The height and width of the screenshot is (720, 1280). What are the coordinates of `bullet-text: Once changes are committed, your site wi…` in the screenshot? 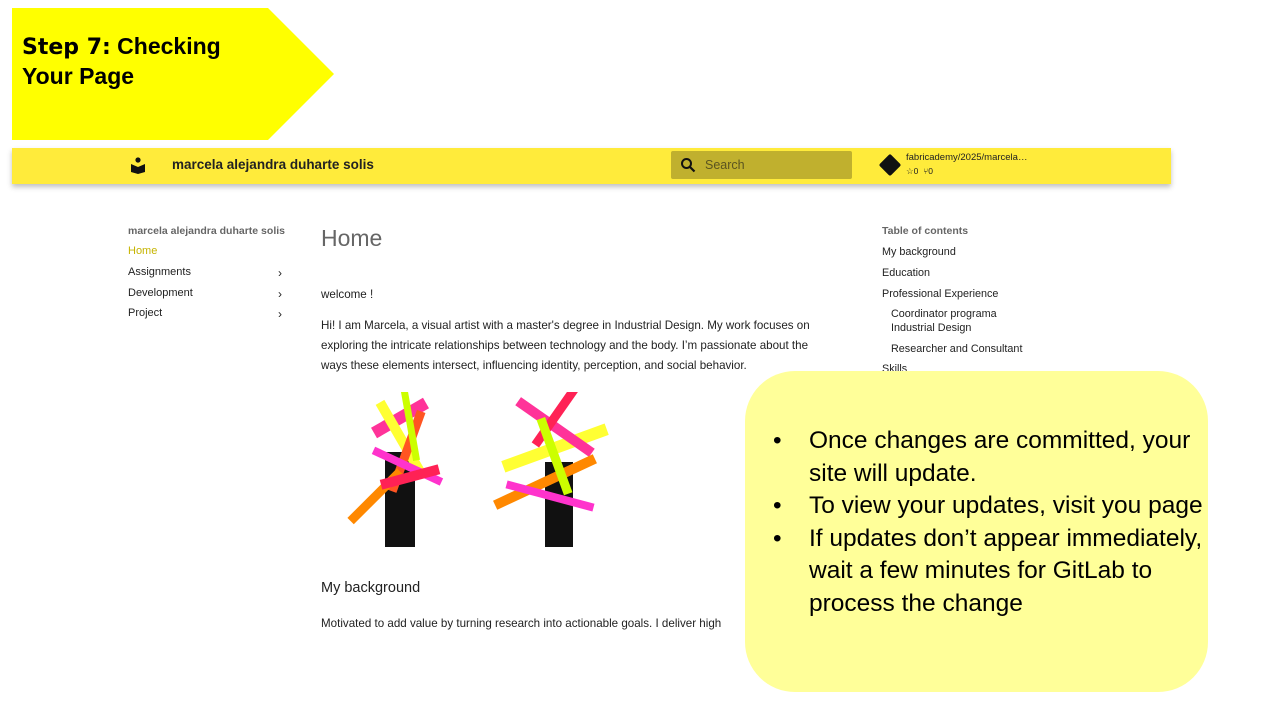 It's located at (1000, 457).